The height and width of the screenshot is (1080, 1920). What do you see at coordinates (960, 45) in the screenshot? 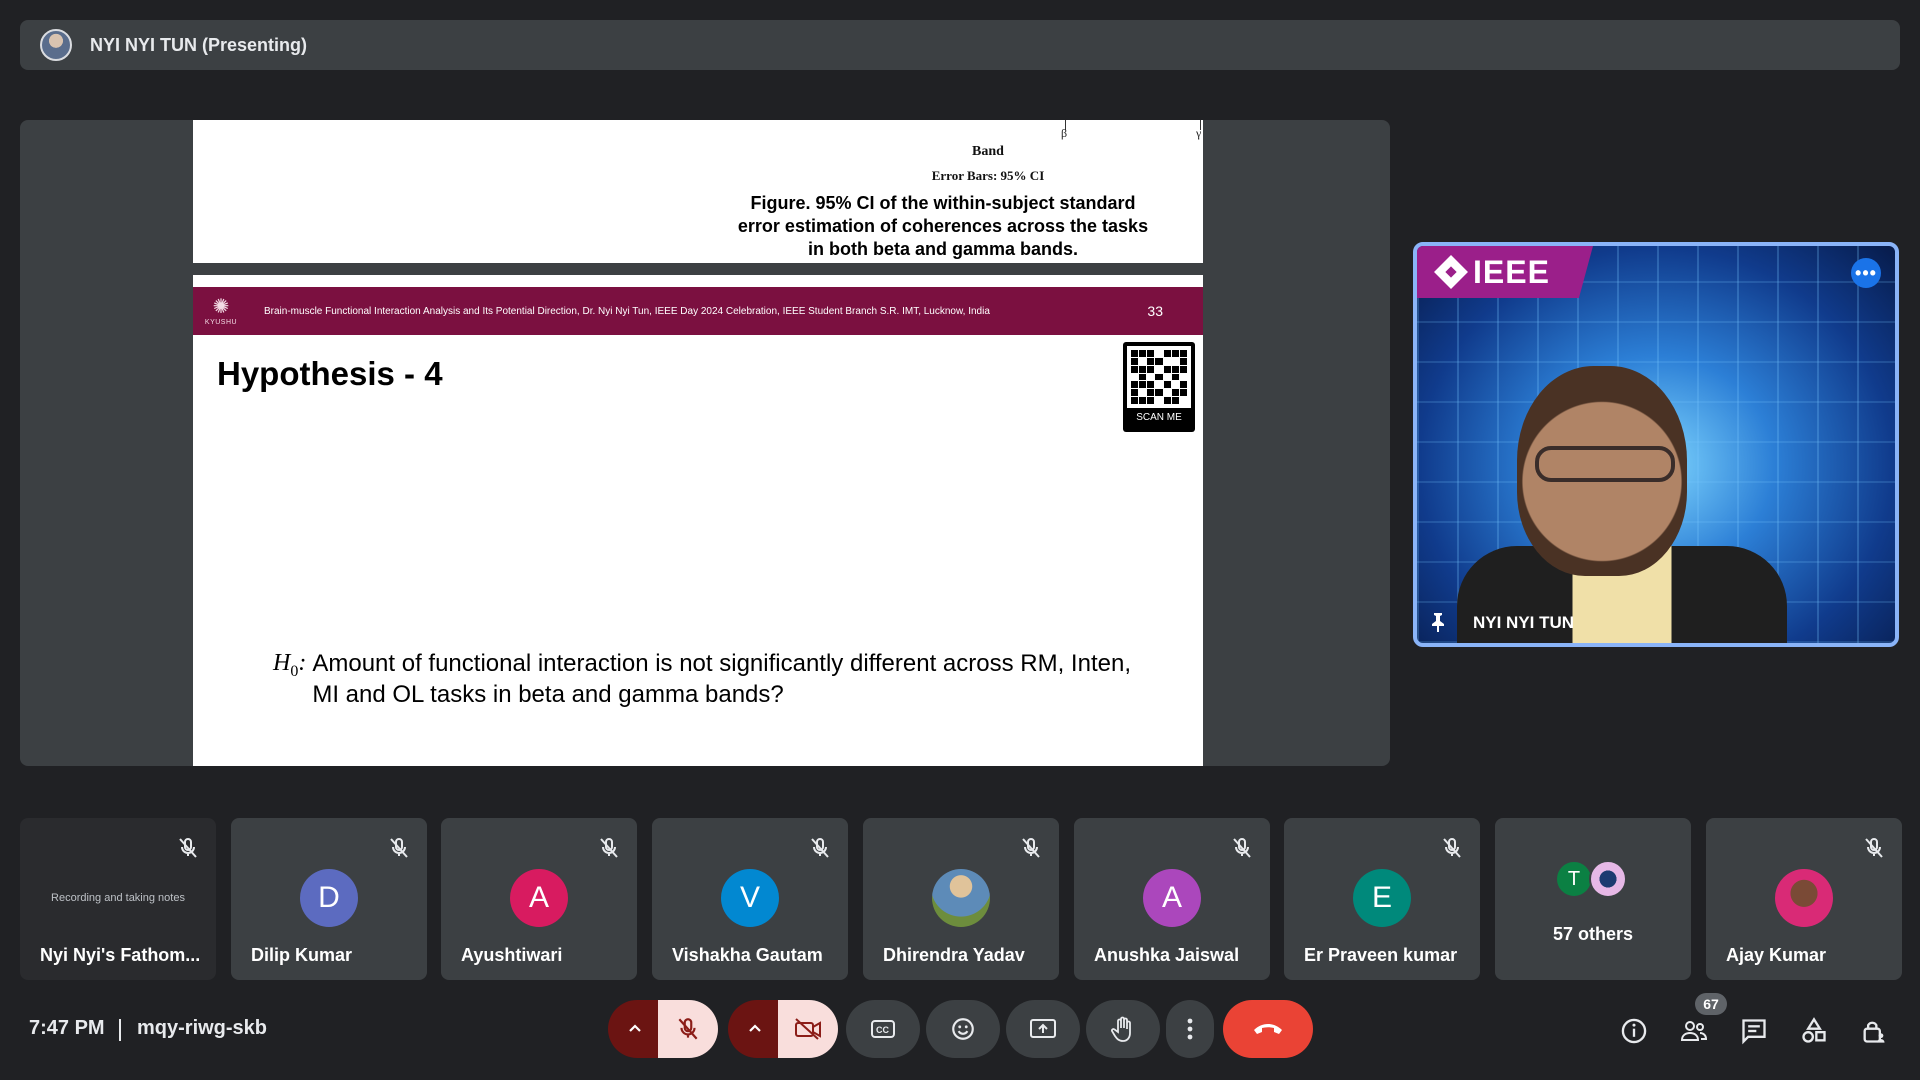
I see `presenter-bar: NYI NYI TUN (Presenting)` at bounding box center [960, 45].